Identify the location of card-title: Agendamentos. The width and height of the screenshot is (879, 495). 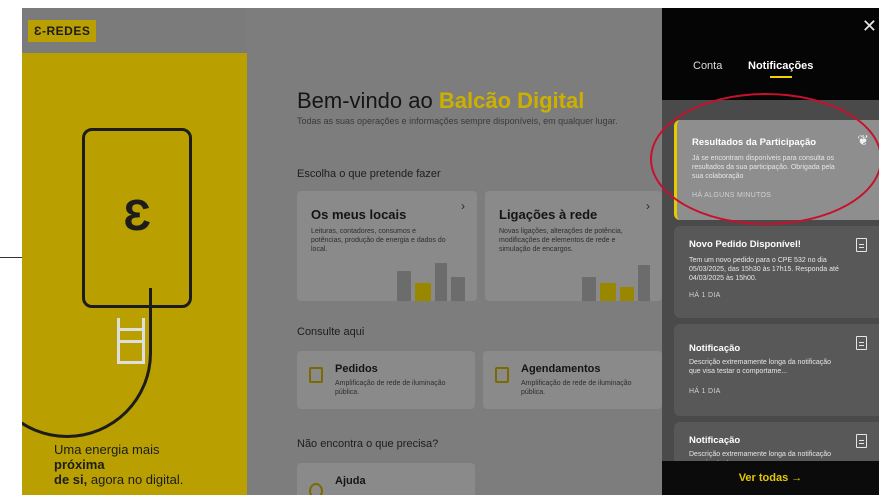
(561, 369).